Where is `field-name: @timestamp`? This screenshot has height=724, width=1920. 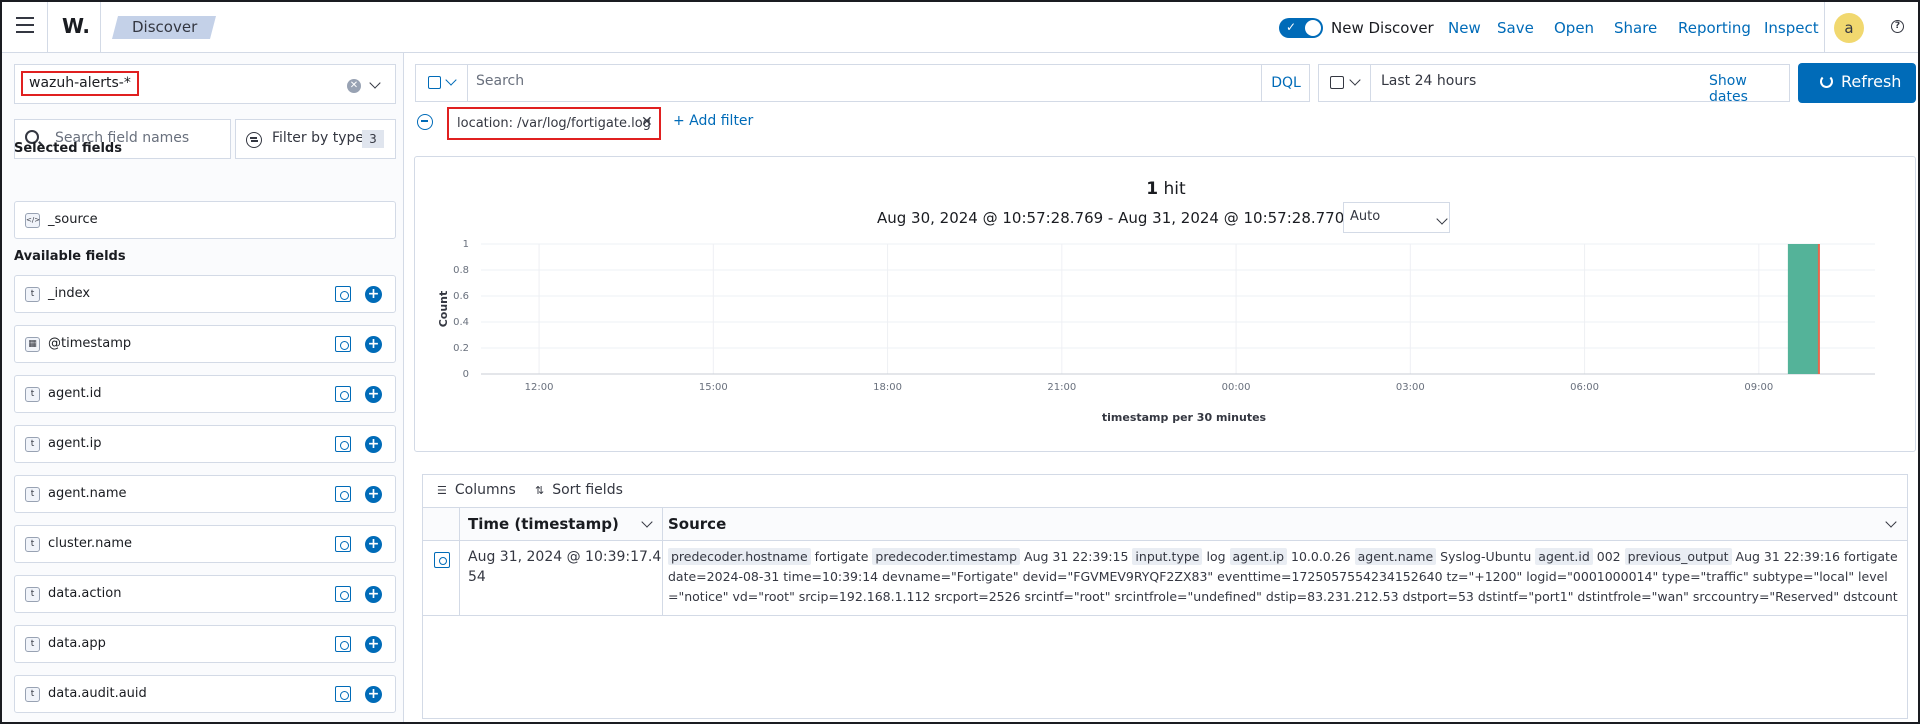 field-name: @timestamp is located at coordinates (90, 343).